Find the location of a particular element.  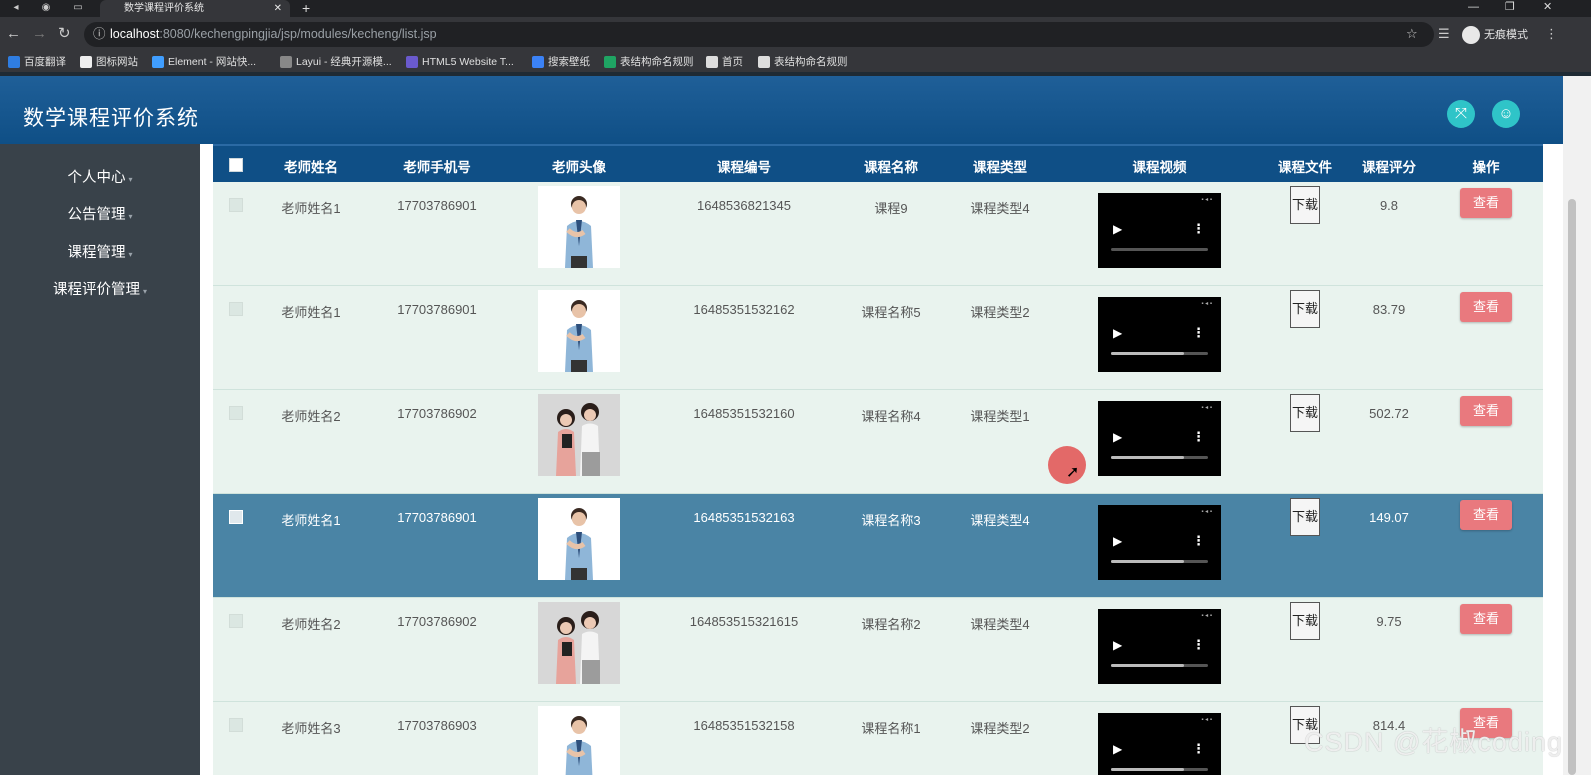

browser-tab: 数学课程评价系统 ✕ is located at coordinates (195, 8).